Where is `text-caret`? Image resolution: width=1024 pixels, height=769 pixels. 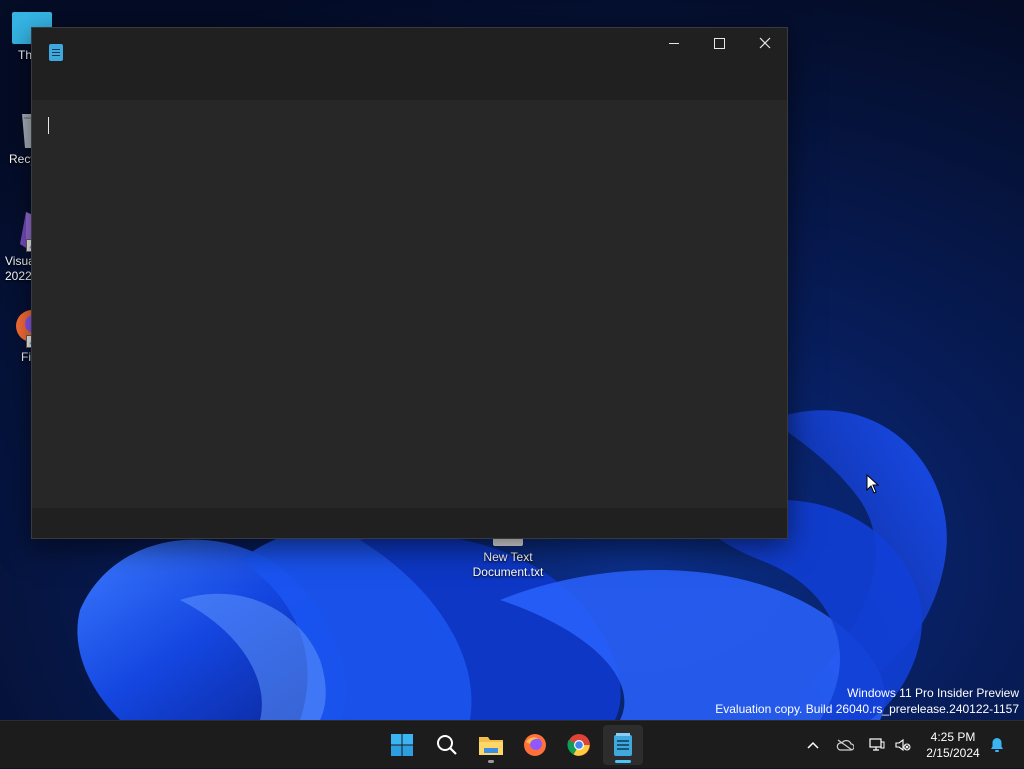
text-caret is located at coordinates (48, 125).